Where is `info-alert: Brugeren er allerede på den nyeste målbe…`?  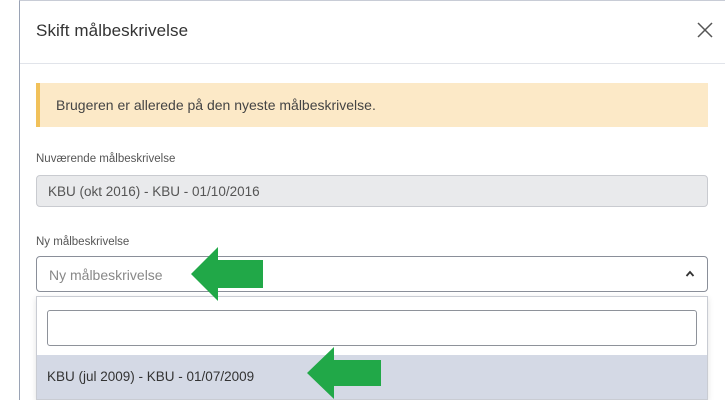 info-alert: Brugeren er allerede på den nyeste målbe… is located at coordinates (372, 105).